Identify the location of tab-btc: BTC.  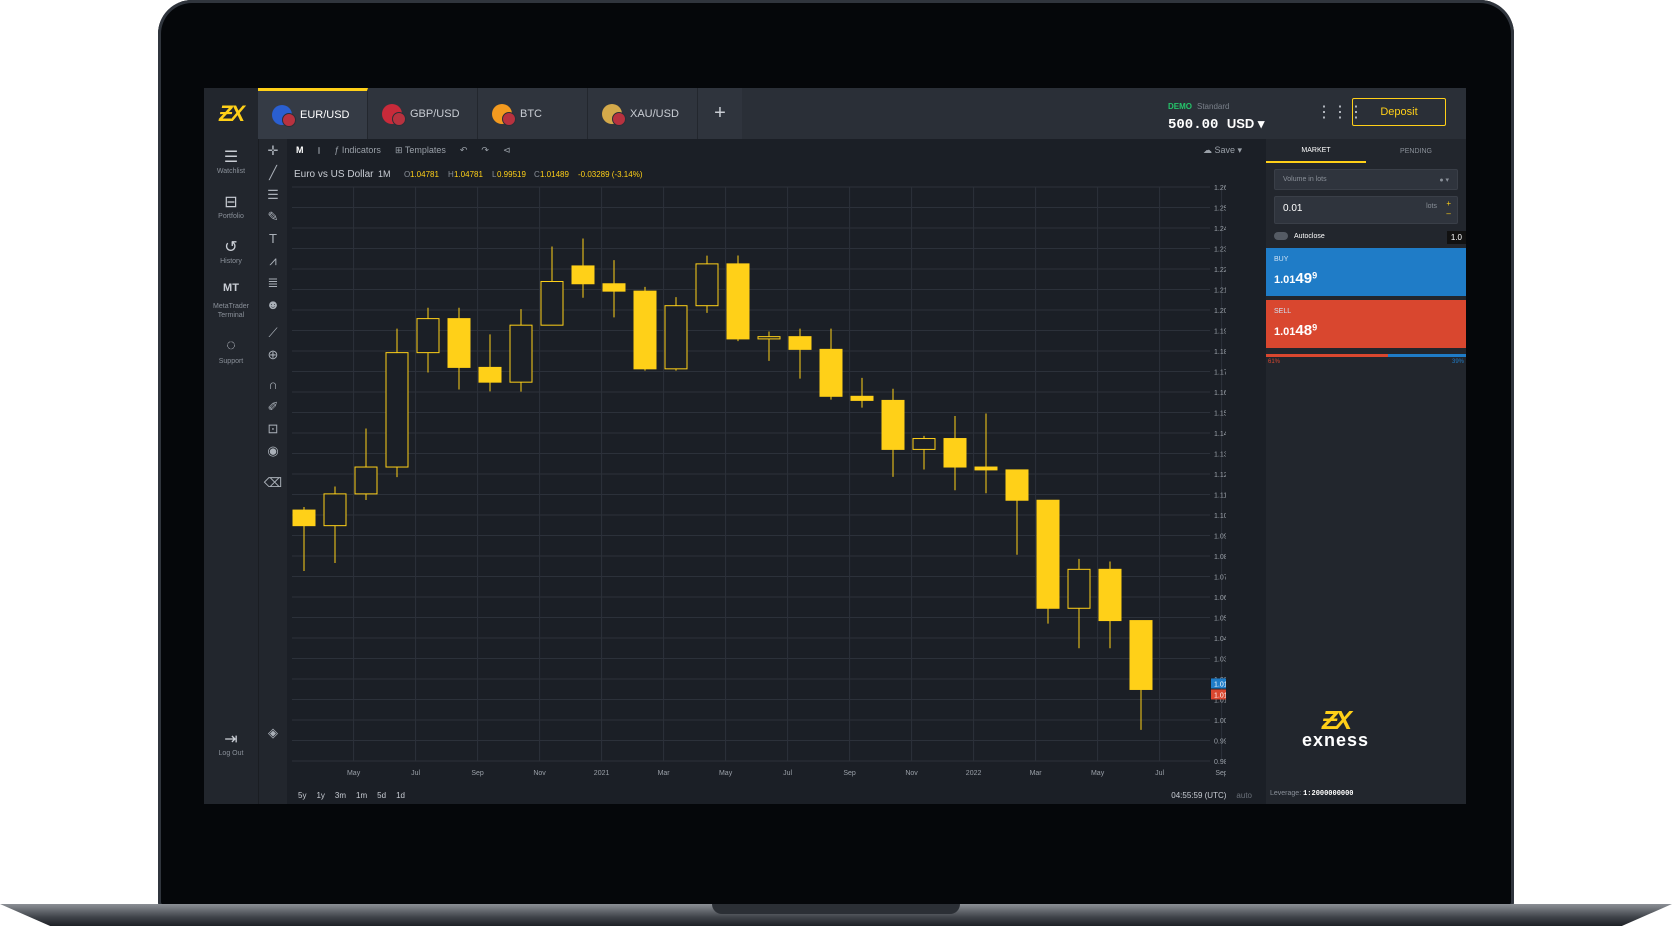
(533, 113).